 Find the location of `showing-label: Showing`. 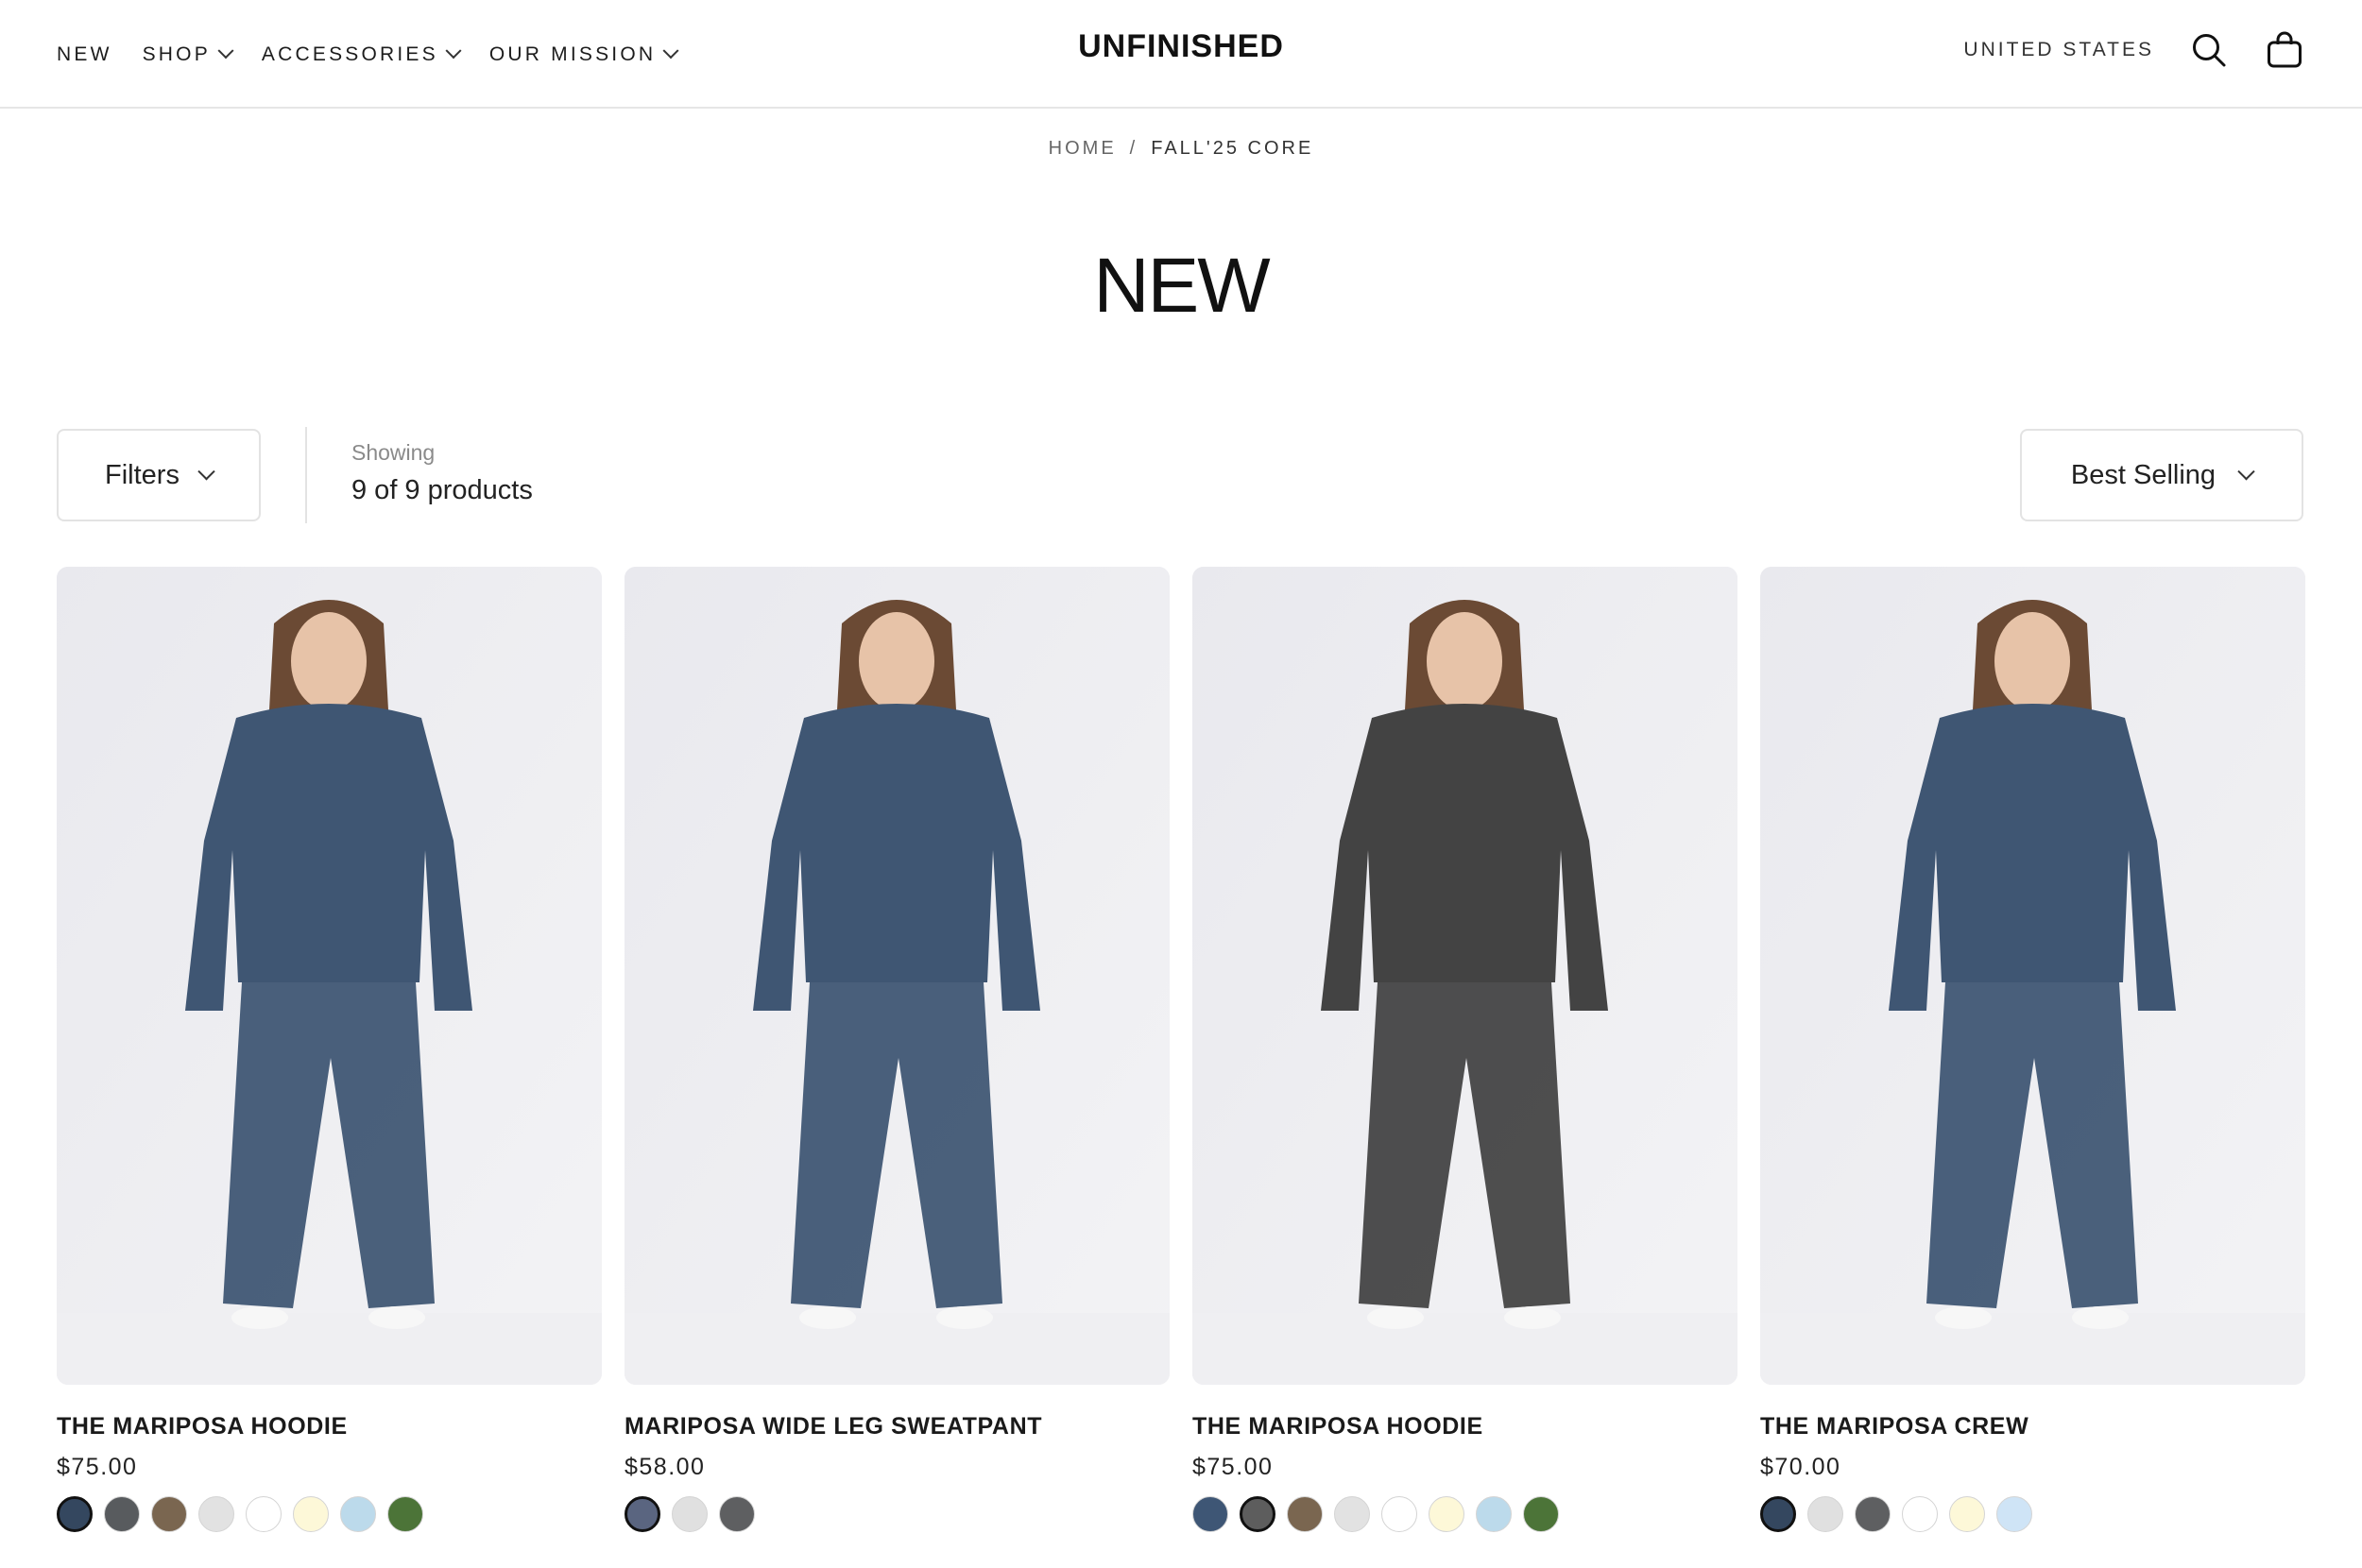

showing-label: Showing is located at coordinates (393, 452).